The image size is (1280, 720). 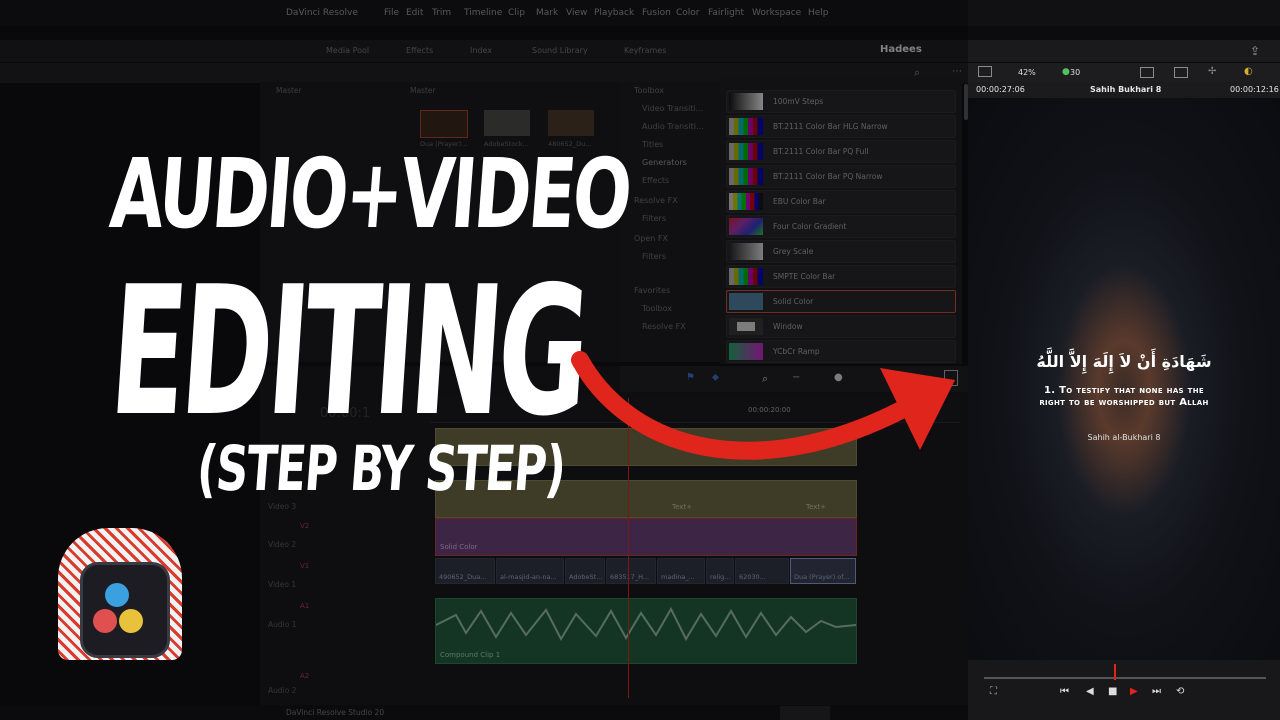 What do you see at coordinates (1124, 437) in the screenshot?
I see `viewer-source-text: Sahih al-Bukhari 8` at bounding box center [1124, 437].